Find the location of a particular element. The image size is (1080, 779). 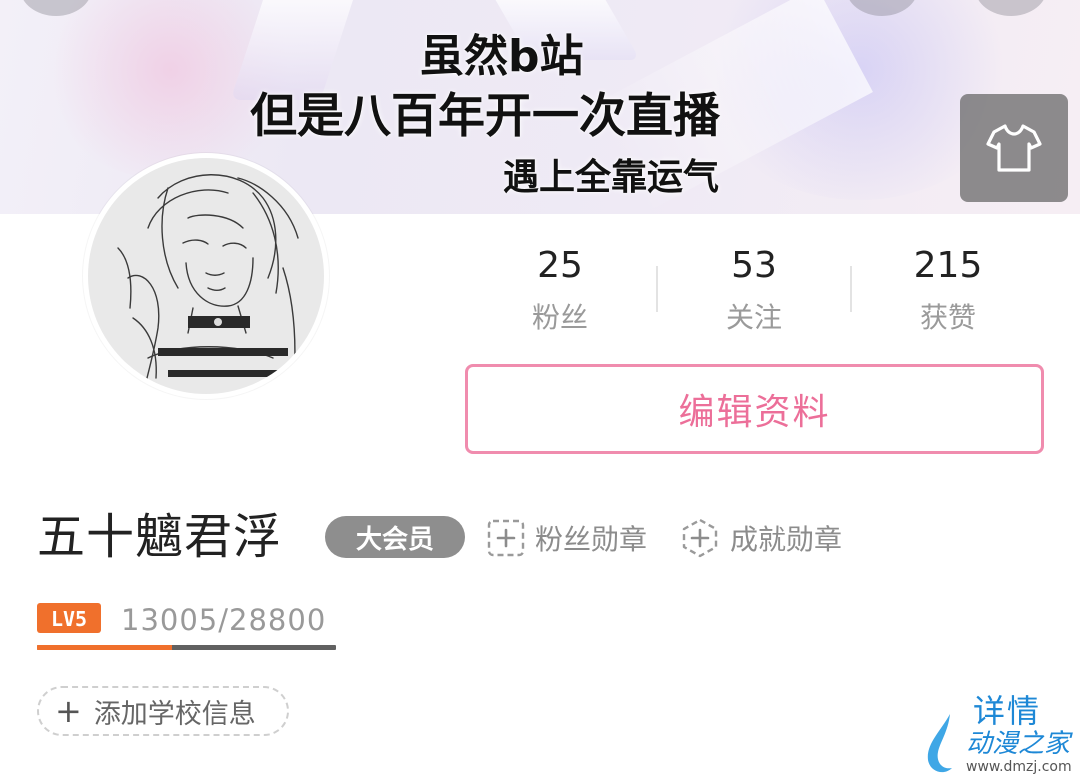

dashed-plus-square-icon is located at coordinates (506, 538).